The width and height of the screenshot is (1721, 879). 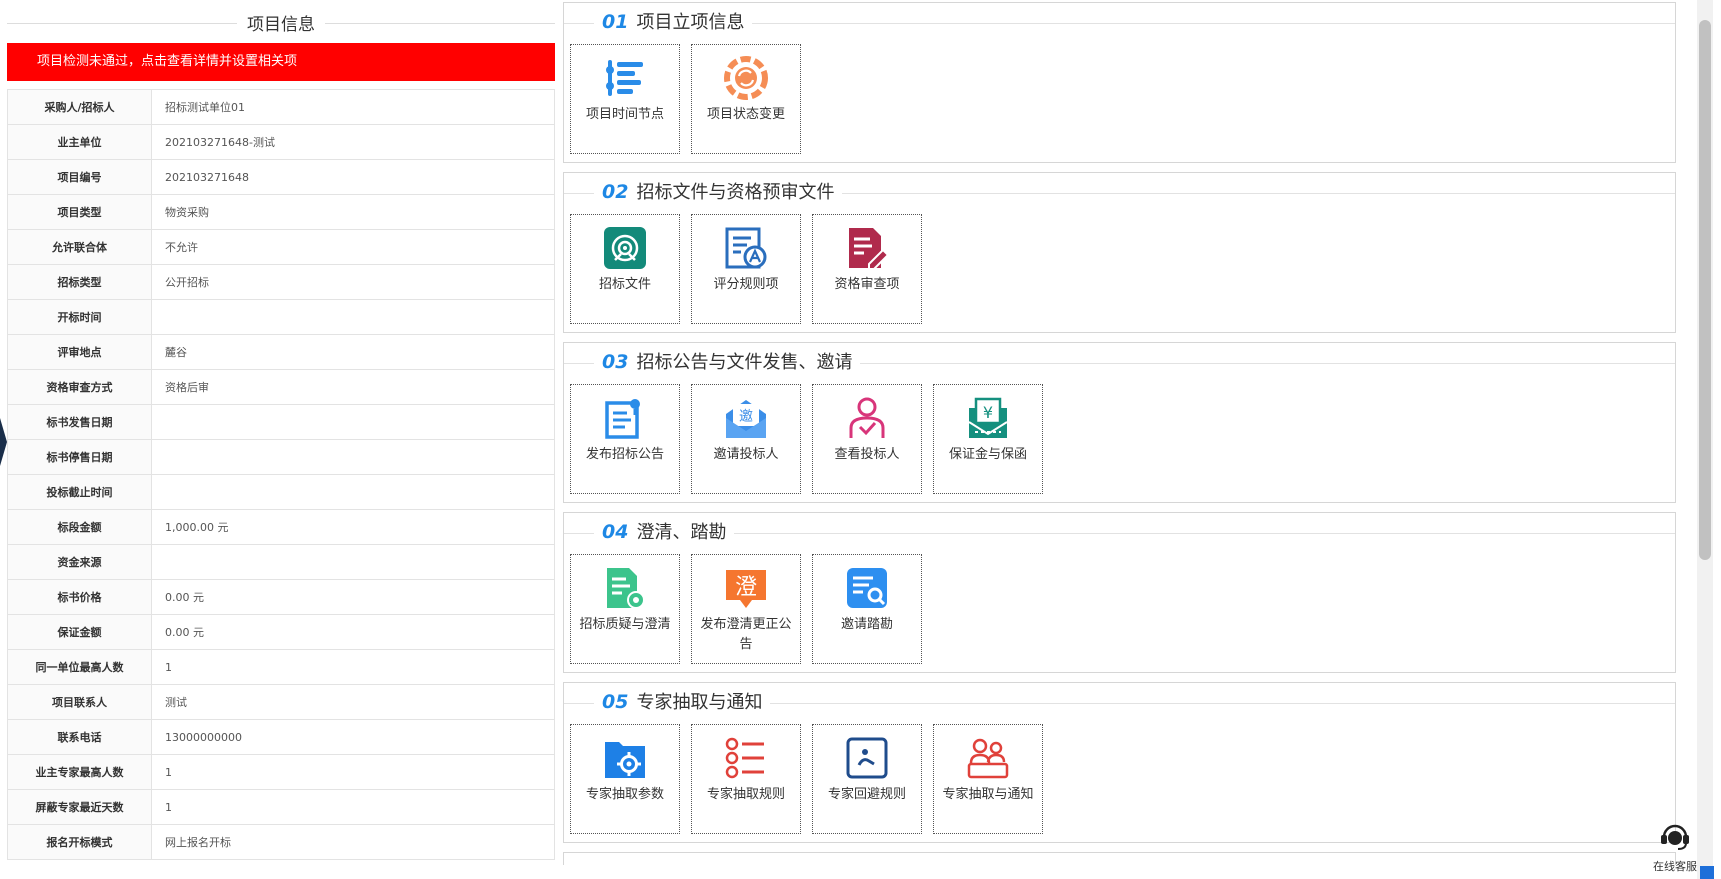 I want to click on section-header: 04 澄清、踏勘, so click(x=1119, y=533).